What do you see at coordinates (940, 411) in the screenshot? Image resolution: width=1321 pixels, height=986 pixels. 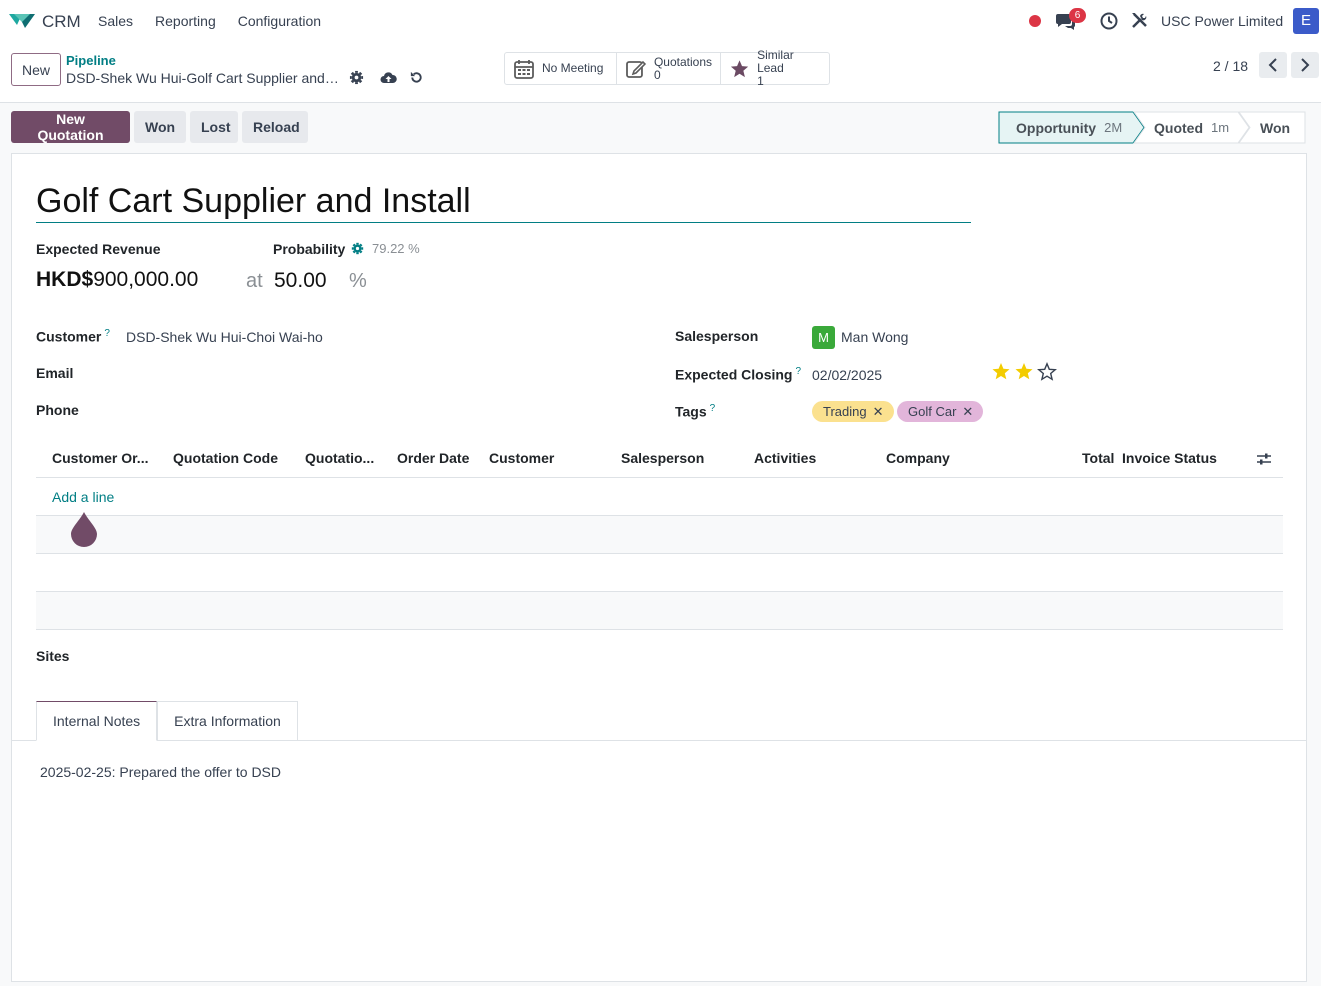 I see `tag-golf-car: Golf Car ✕` at bounding box center [940, 411].